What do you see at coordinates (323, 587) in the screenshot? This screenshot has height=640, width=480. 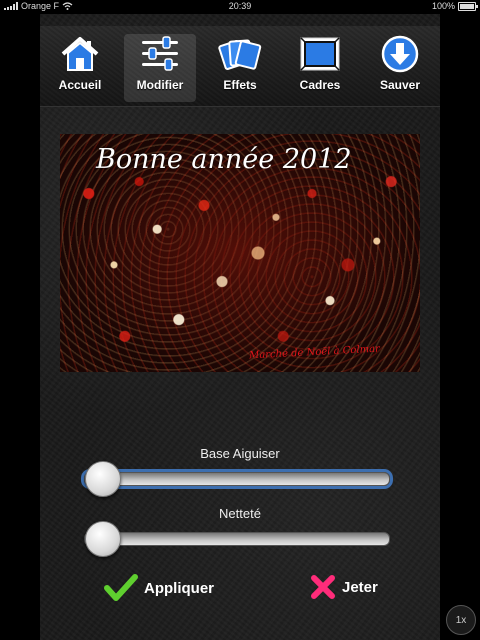 I see `close-icon` at bounding box center [323, 587].